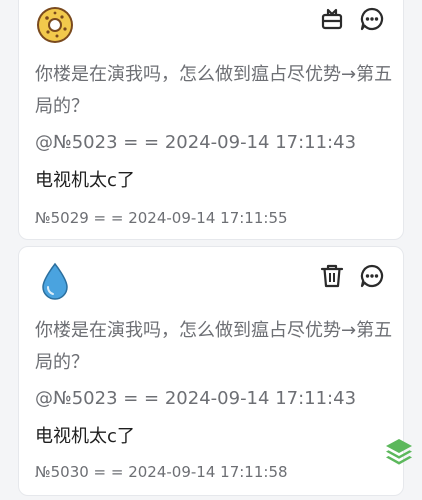 Image resolution: width=422 pixels, height=500 pixels. What do you see at coordinates (161, 472) in the screenshot?
I see `post-meta: №5030 = = 2024-09-14 17:11:58` at bounding box center [161, 472].